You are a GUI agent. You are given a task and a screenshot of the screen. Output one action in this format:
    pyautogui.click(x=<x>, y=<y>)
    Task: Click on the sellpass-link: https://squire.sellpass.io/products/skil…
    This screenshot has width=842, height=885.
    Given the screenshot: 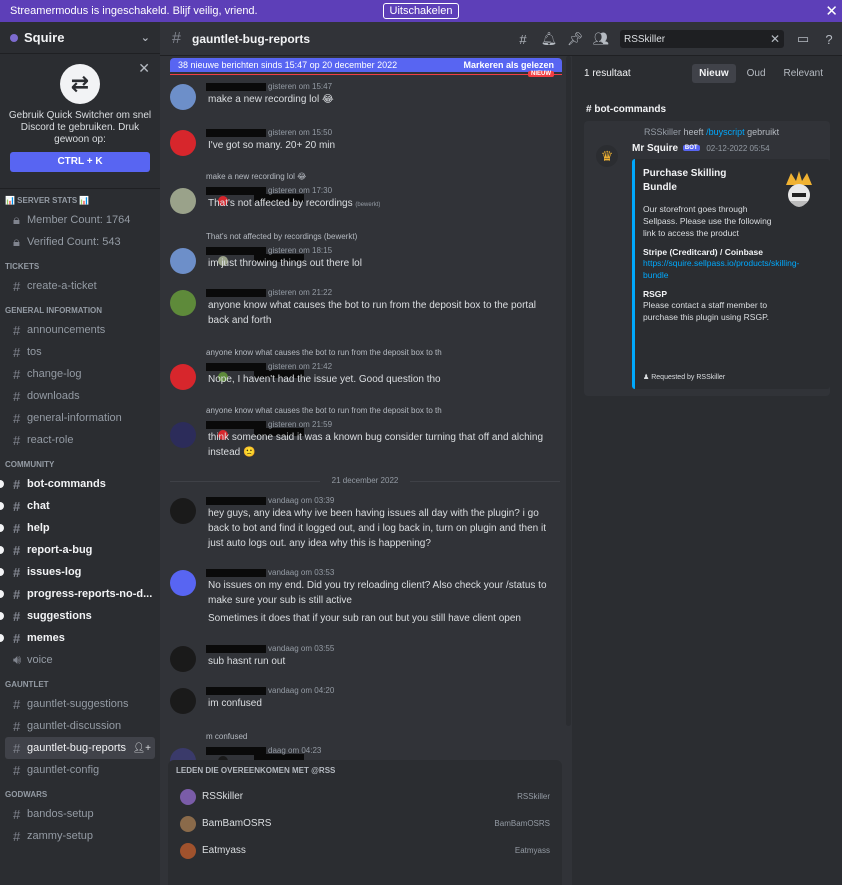 What is the action you would take?
    pyautogui.click(x=721, y=269)
    